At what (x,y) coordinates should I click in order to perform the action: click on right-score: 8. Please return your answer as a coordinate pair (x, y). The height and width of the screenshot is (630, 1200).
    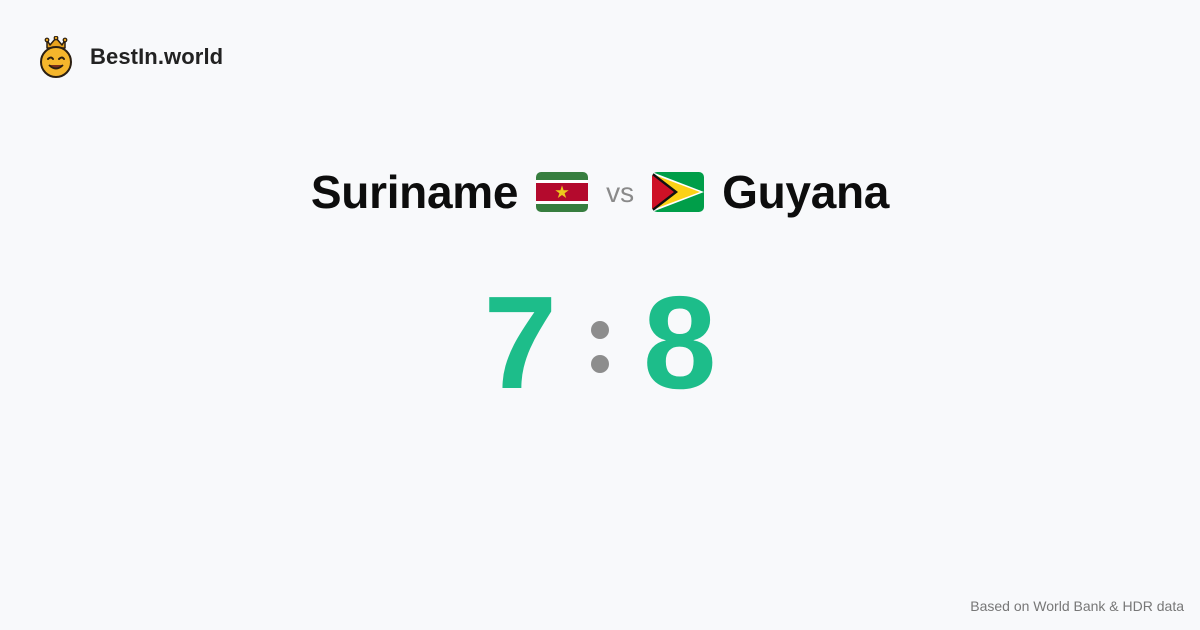
    Looking at the image, I should click on (680, 342).